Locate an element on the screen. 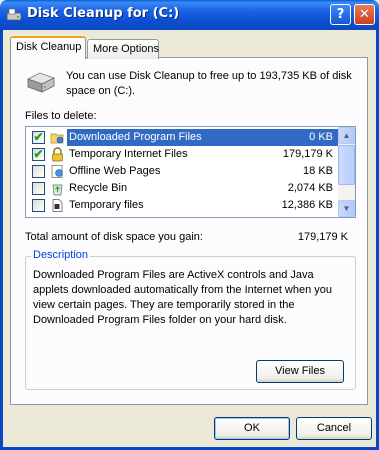  file-size: 179,179 K is located at coordinates (307, 154).